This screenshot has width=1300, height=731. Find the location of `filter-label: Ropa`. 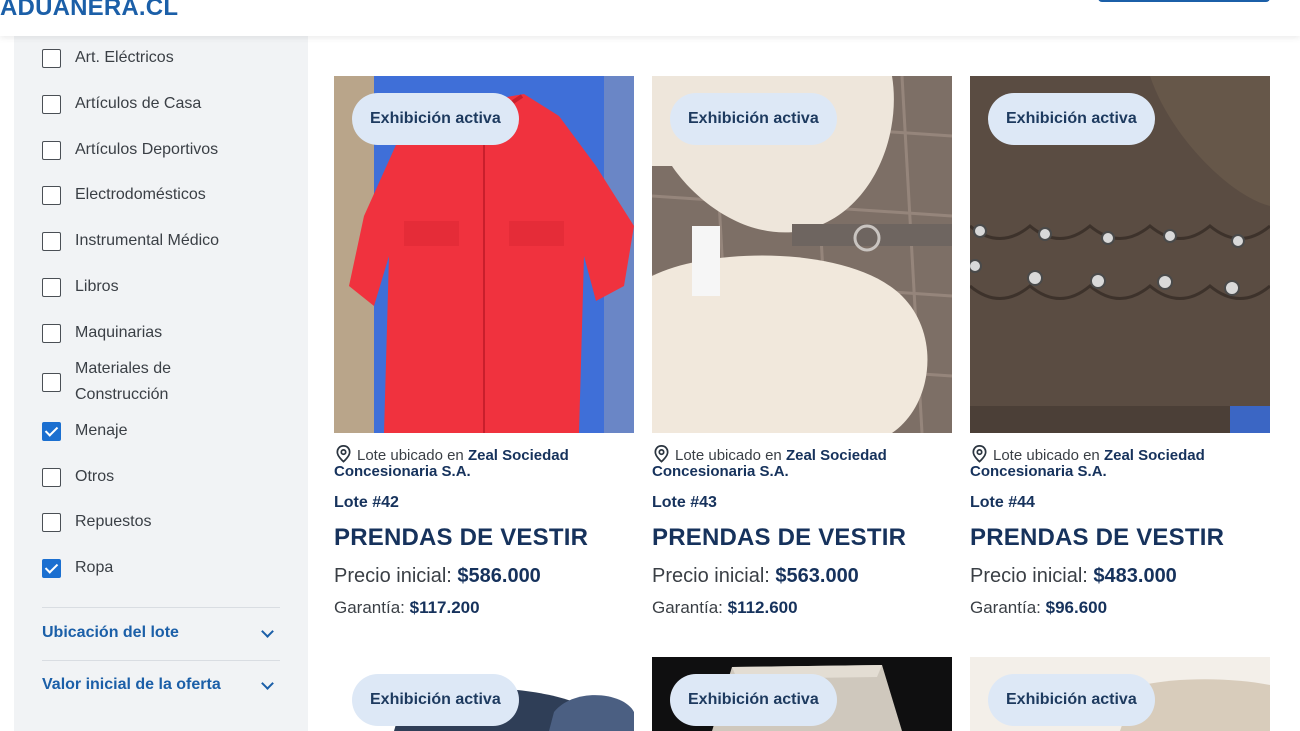

filter-label: Ropa is located at coordinates (94, 567).